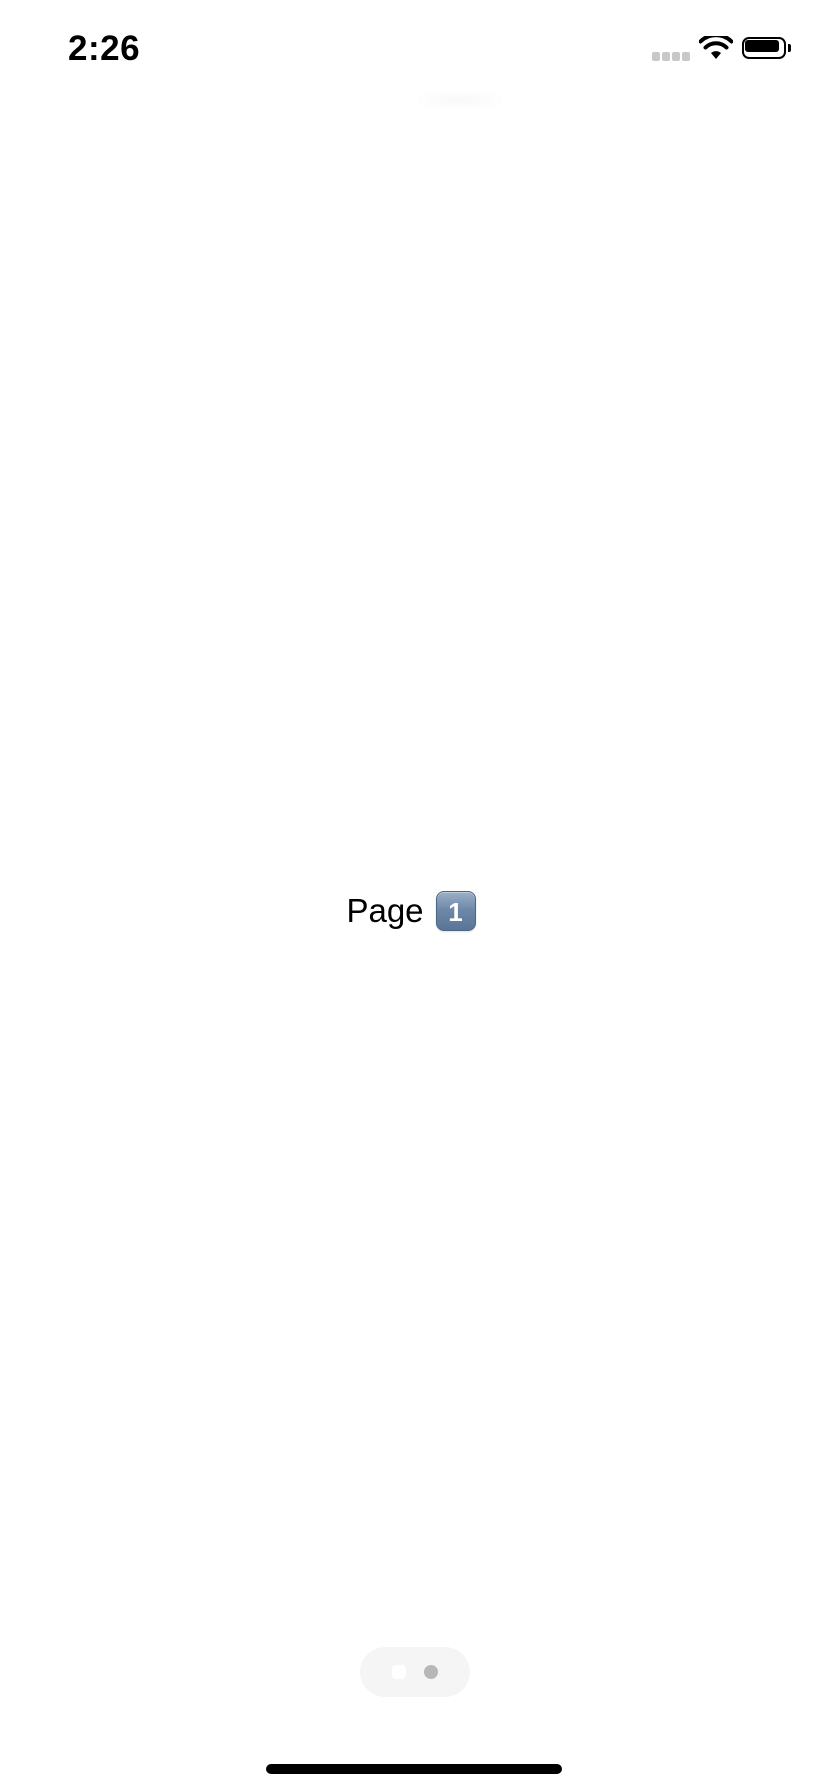 The image size is (828, 1792). Describe the element at coordinates (716, 47) in the screenshot. I see `wifi-icon` at that location.